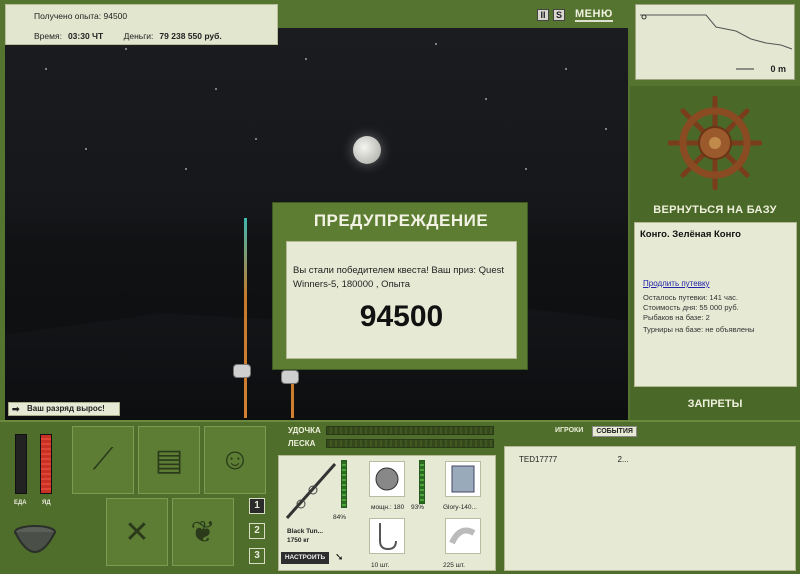 Image resolution: width=800 pixels, height=574 pixels. I want to click on knife-fork-icon: ✕, so click(137, 532).